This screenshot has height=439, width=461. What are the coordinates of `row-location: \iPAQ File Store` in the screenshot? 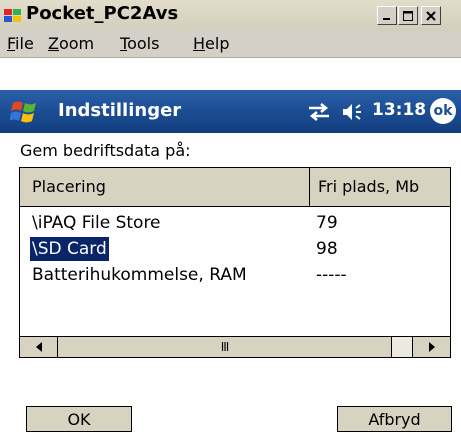 It's located at (96, 223).